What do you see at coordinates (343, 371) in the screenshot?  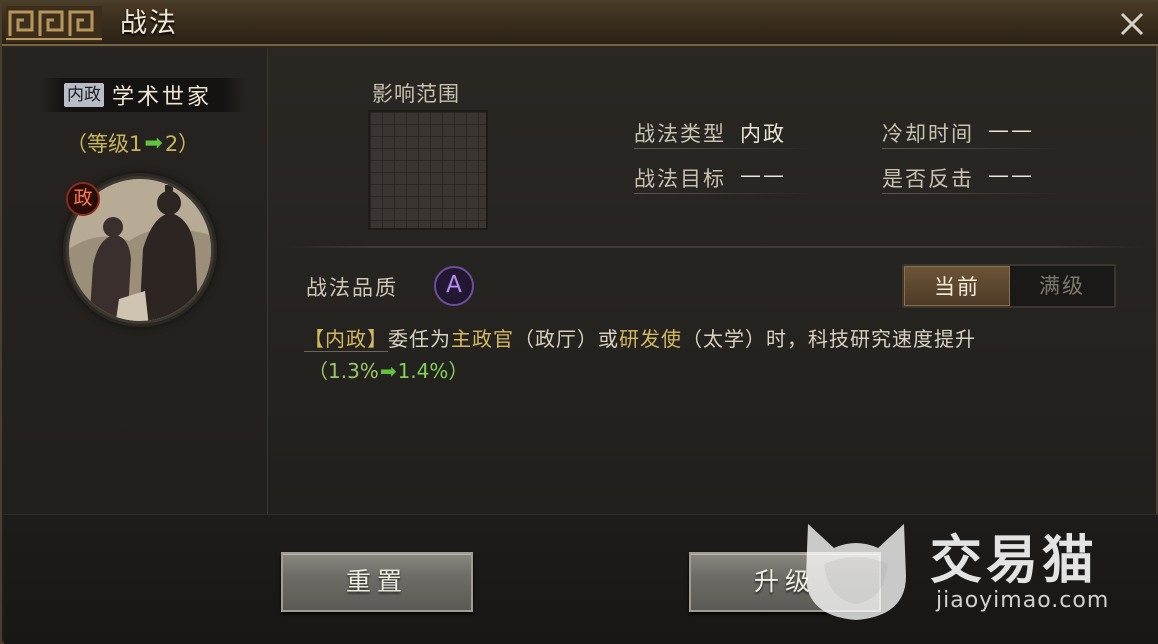 I see `speed-from: （1.3%` at bounding box center [343, 371].